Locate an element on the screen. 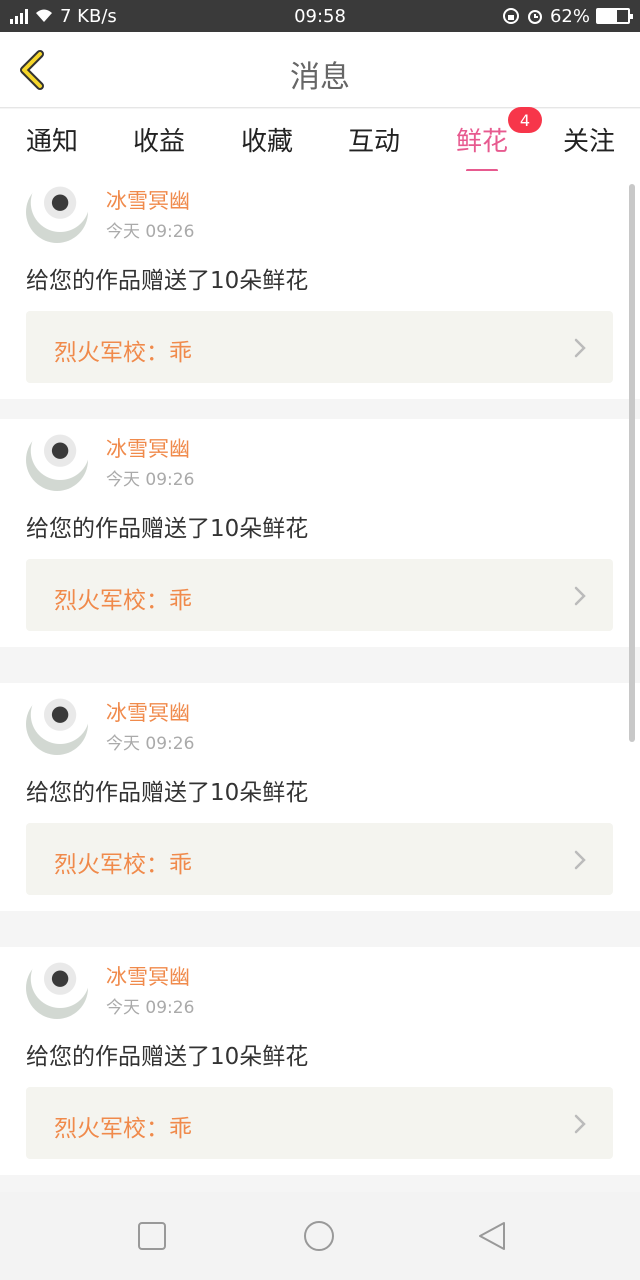 Image resolution: width=640 pixels, height=1280 pixels. tab-label: 互动 is located at coordinates (374, 142).